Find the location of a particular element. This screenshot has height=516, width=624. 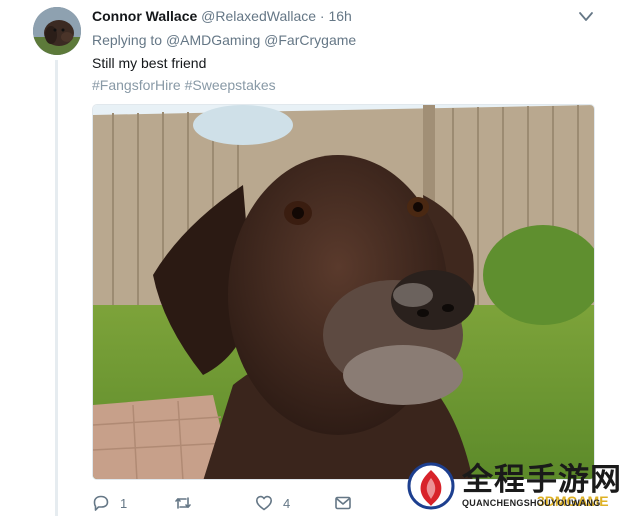

mention-link: @AMDGaming is located at coordinates (213, 40).